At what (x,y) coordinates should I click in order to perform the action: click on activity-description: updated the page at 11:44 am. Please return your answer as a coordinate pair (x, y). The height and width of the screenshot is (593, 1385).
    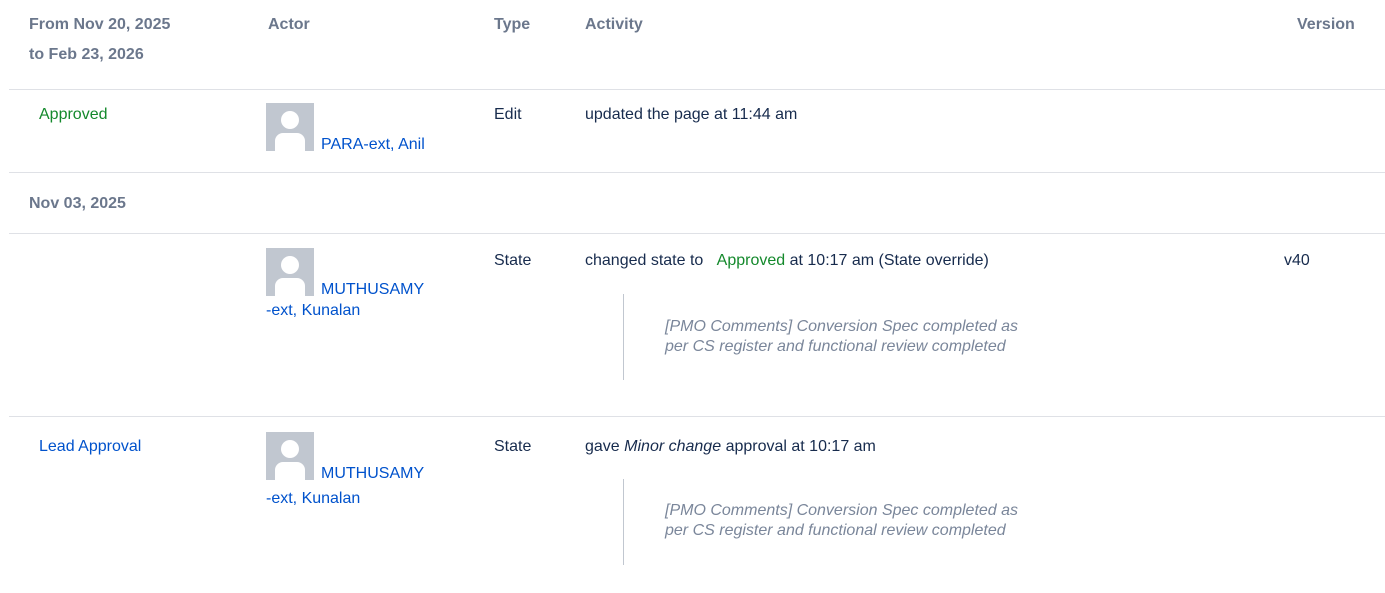
    Looking at the image, I should click on (691, 114).